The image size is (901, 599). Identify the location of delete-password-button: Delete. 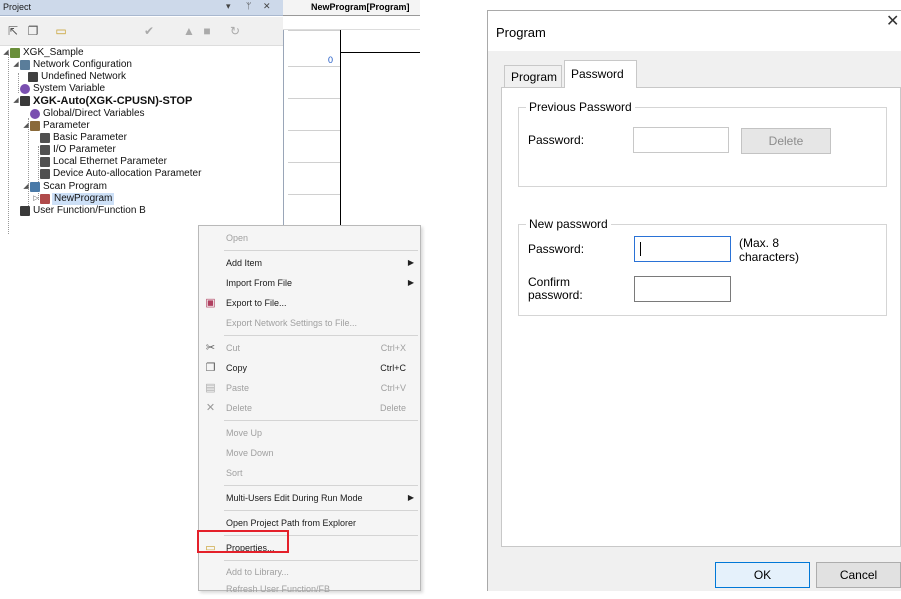
(786, 141).